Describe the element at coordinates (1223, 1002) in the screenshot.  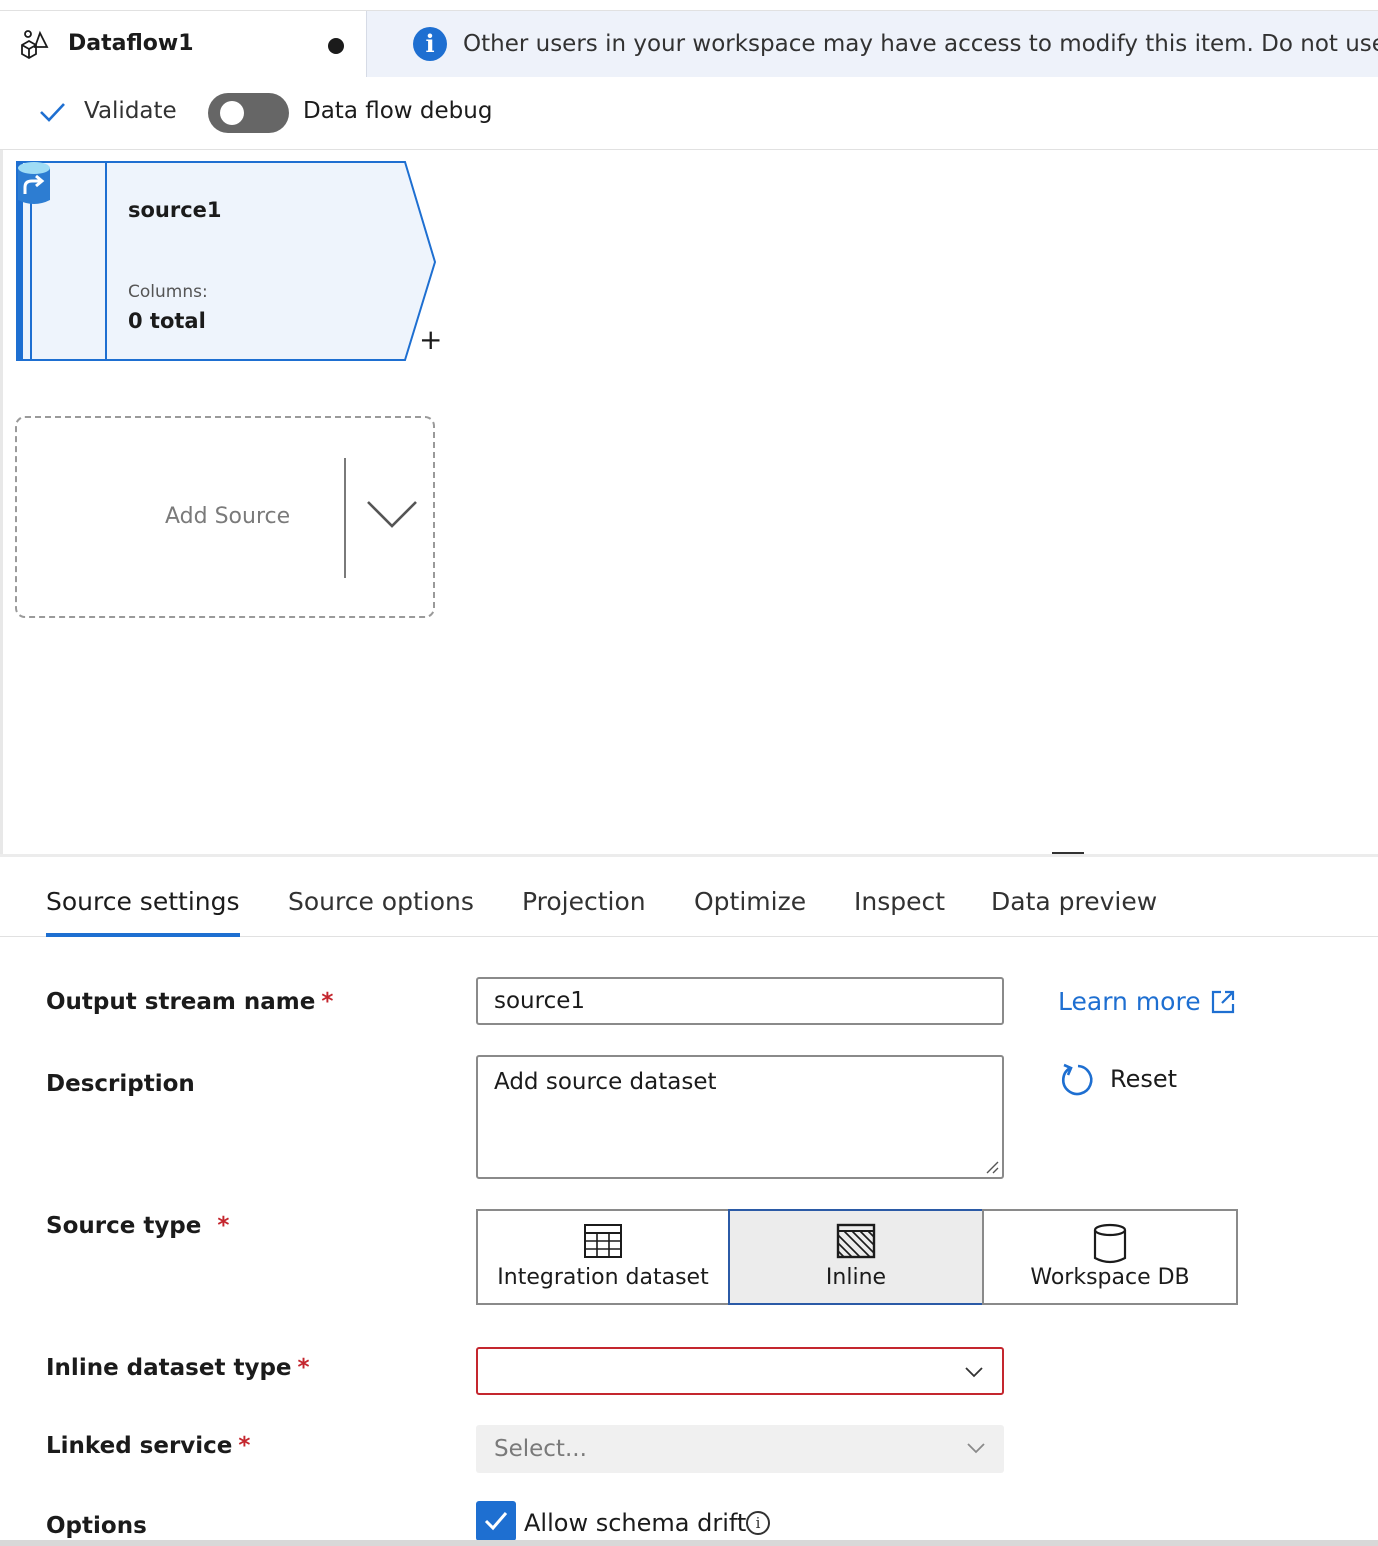
I see `external-link-icon` at that location.